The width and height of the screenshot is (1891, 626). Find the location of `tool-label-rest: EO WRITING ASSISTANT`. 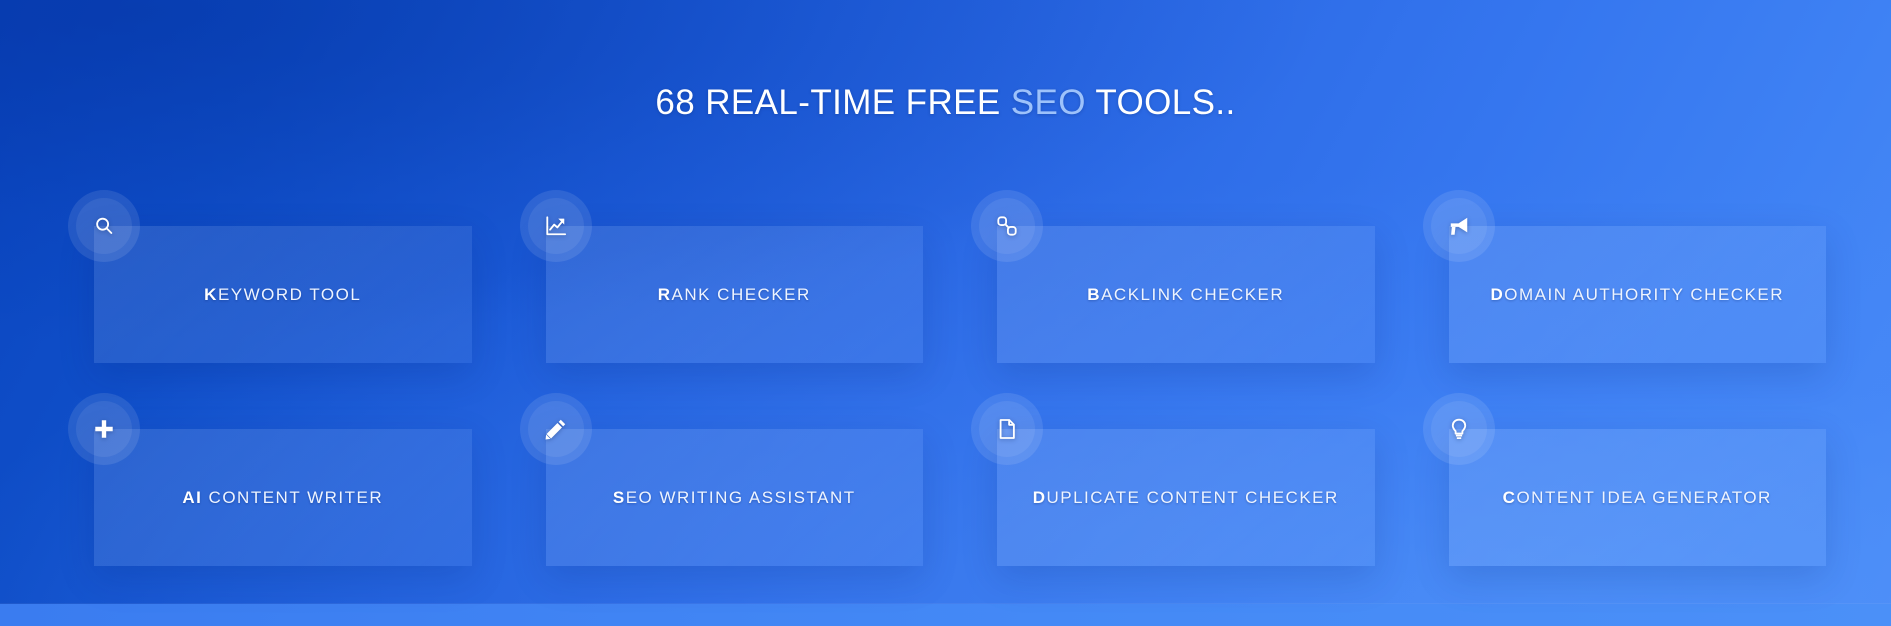

tool-label-rest: EO WRITING ASSISTANT is located at coordinates (740, 497).